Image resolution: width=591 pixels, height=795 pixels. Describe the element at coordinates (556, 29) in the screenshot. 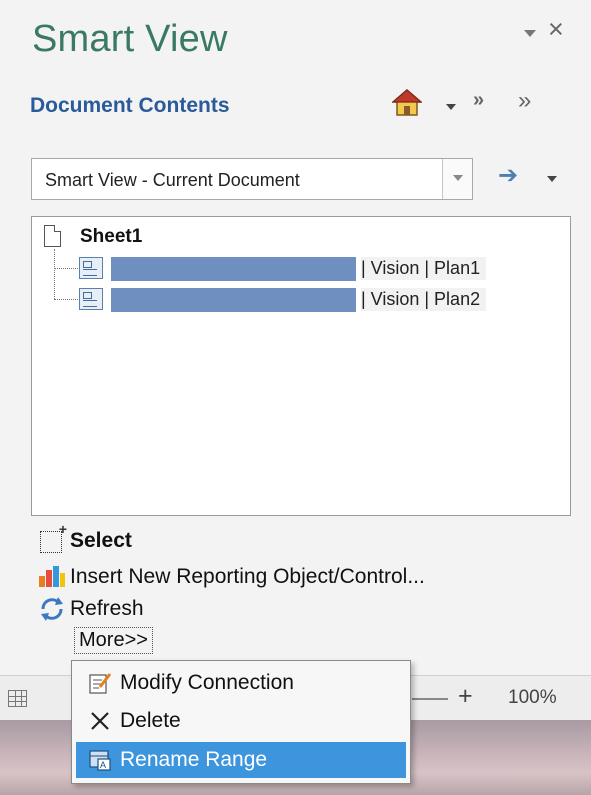

I see `close-icon: ×` at that location.